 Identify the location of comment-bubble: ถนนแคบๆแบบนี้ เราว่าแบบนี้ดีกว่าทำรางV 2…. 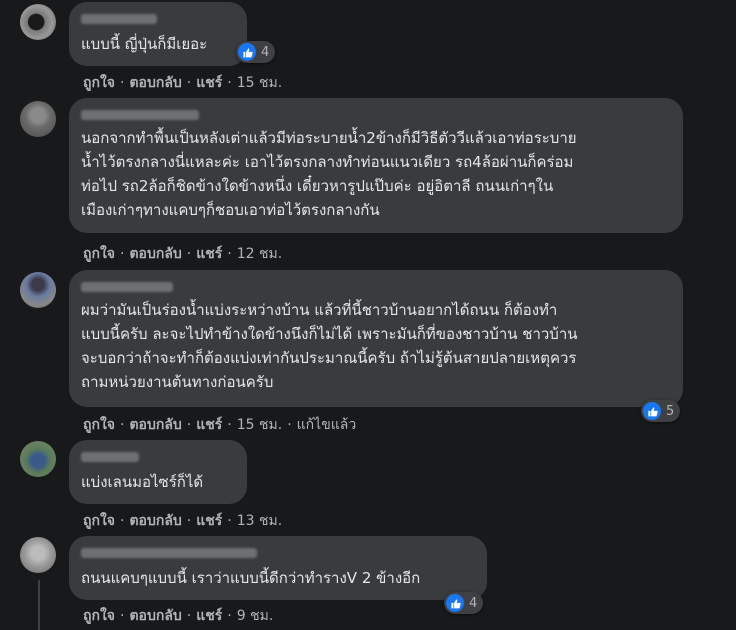
(278, 568).